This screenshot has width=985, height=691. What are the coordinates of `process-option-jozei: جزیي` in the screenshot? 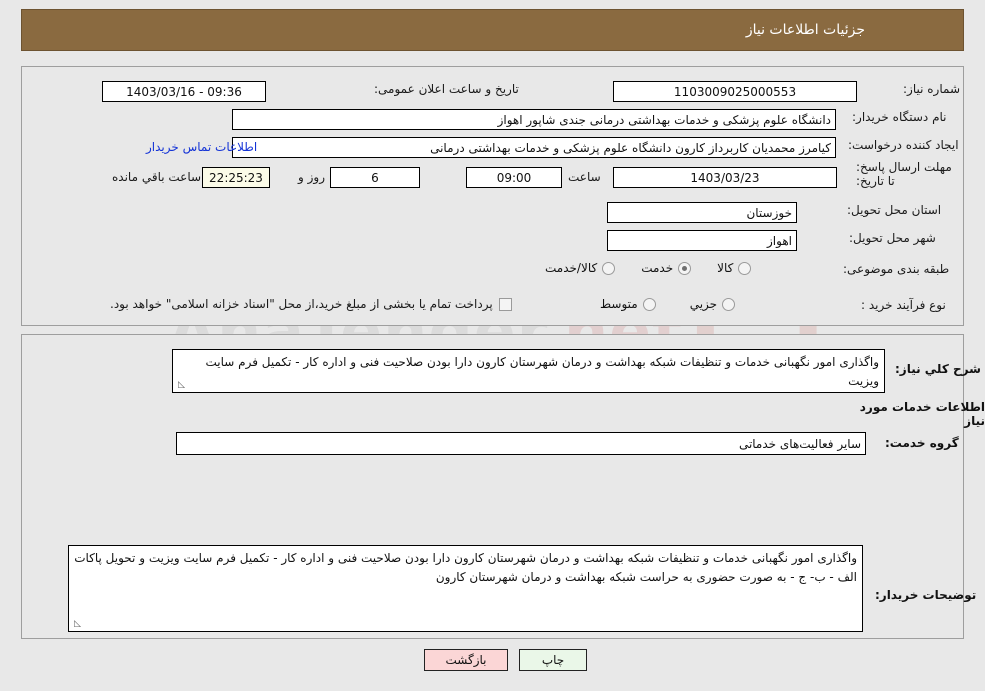 It's located at (712, 304).